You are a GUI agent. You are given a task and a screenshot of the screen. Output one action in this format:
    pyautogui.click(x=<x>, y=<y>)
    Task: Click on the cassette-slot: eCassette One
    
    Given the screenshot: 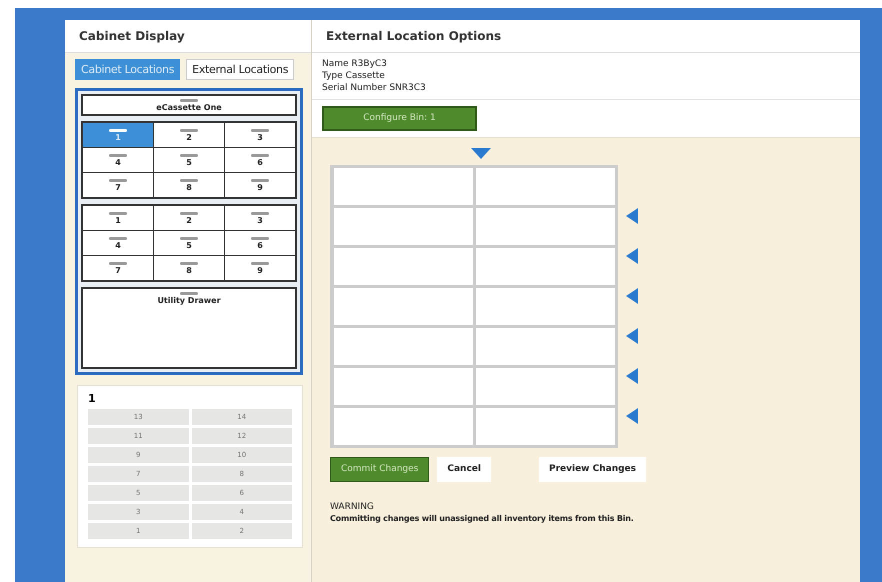 What is the action you would take?
    pyautogui.click(x=189, y=105)
    